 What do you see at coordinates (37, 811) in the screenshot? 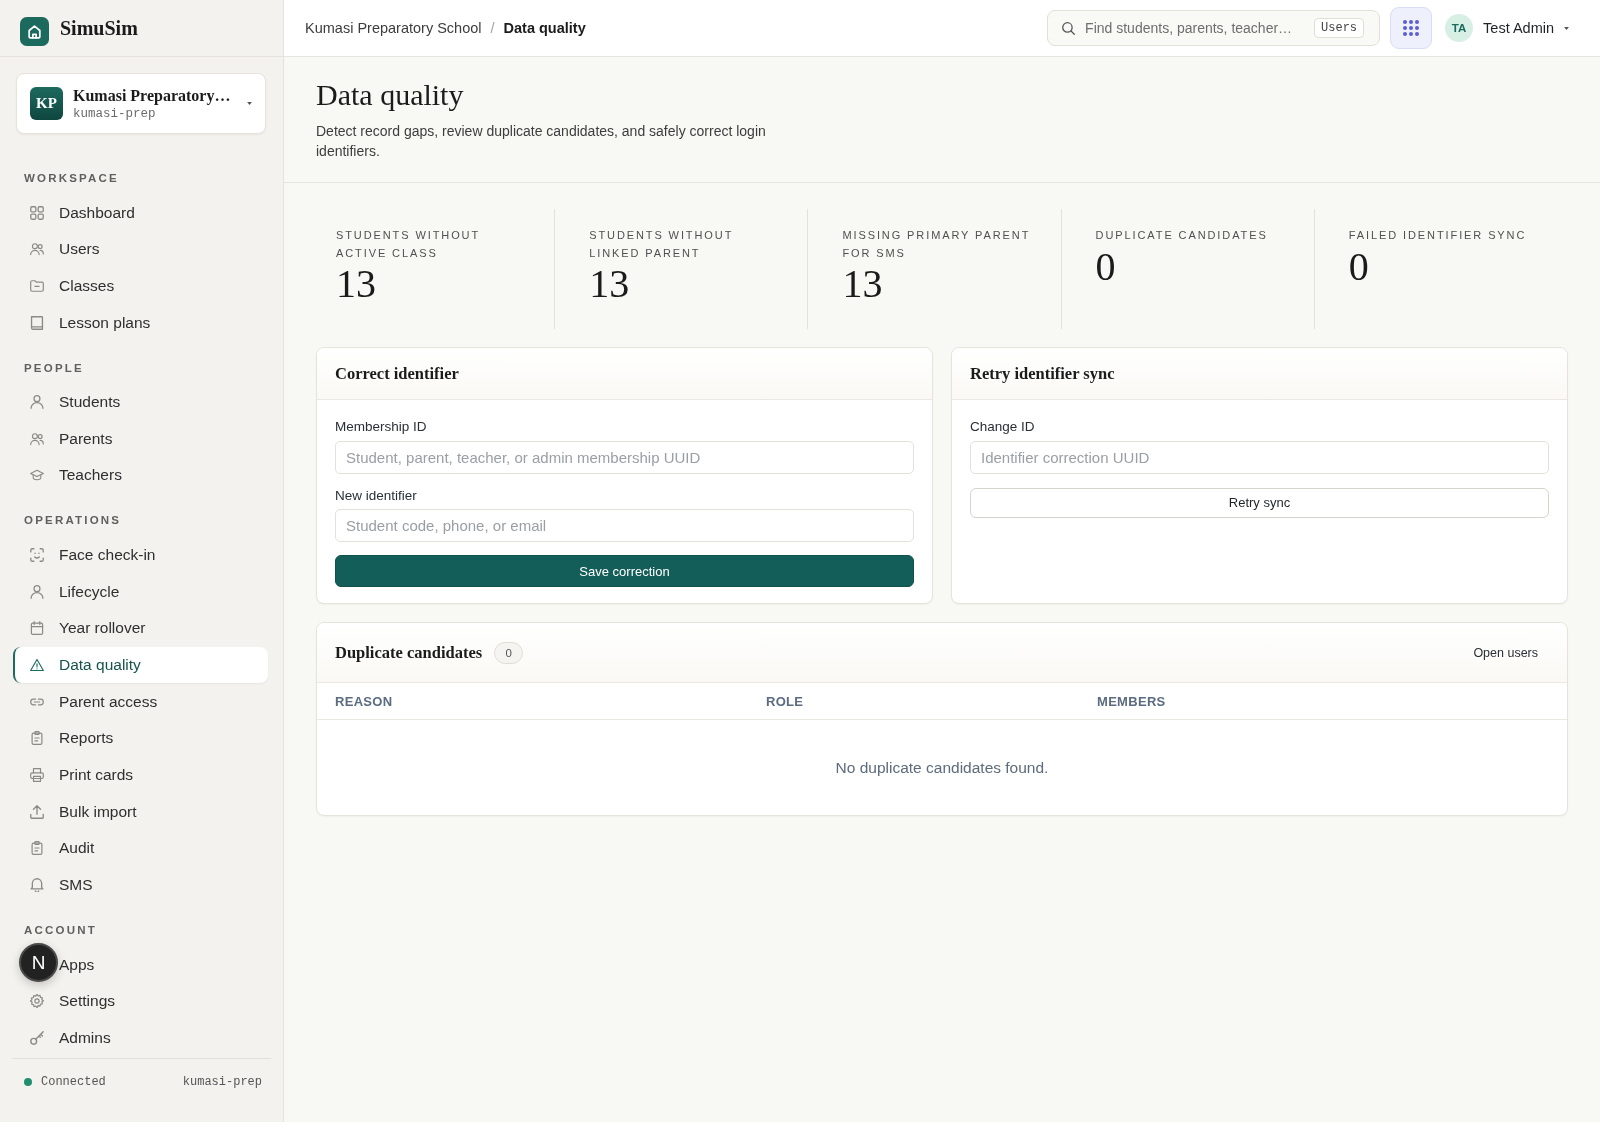
I see `upload-icon` at bounding box center [37, 811].